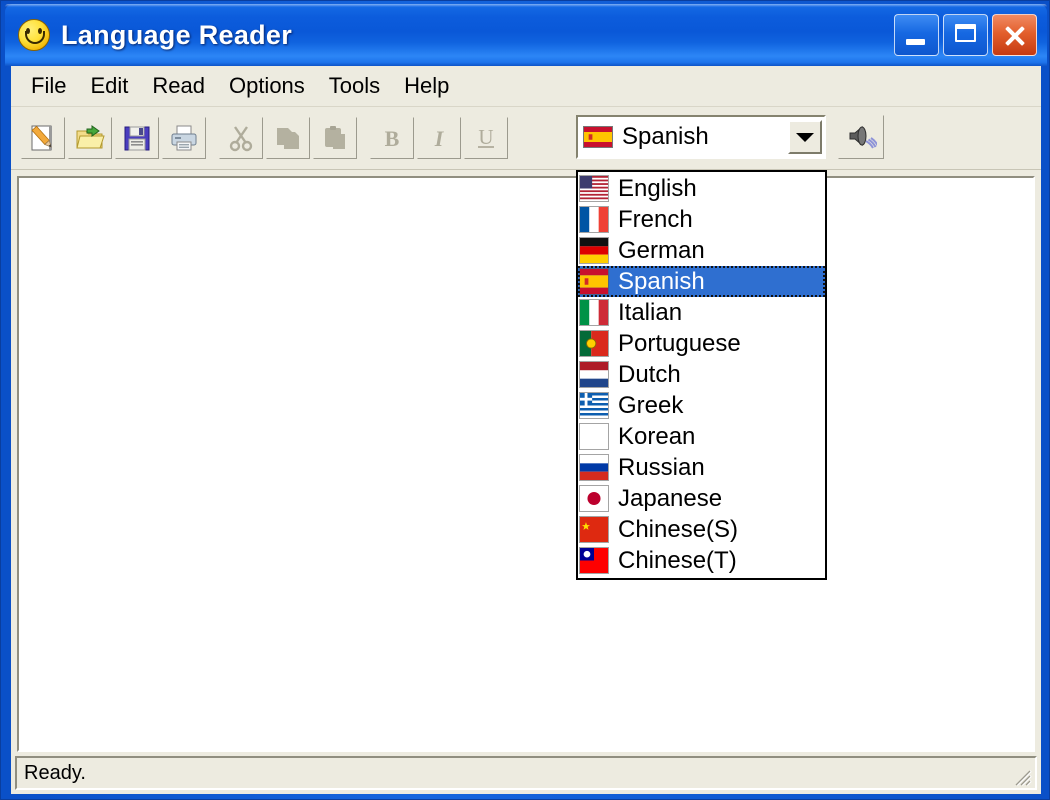 This screenshot has height=800, width=1050. I want to click on floppy-disk-icon, so click(137, 138).